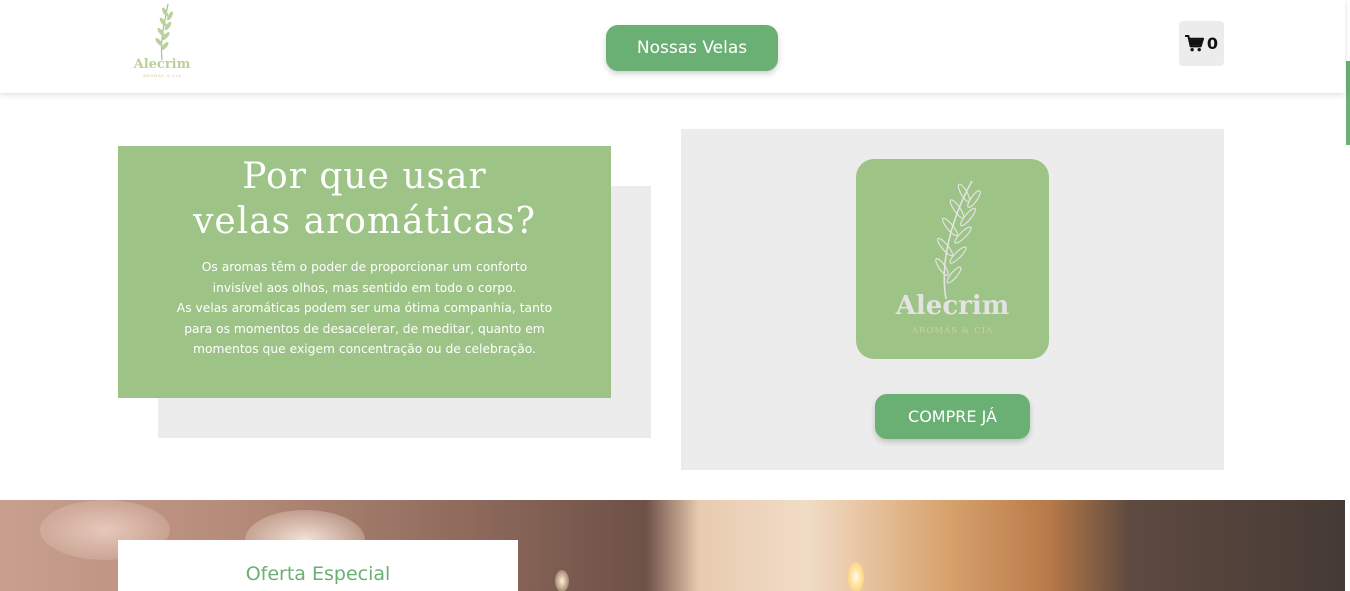 The width and height of the screenshot is (1350, 591). Describe the element at coordinates (1194, 43) in the screenshot. I see `cart-icon` at that location.